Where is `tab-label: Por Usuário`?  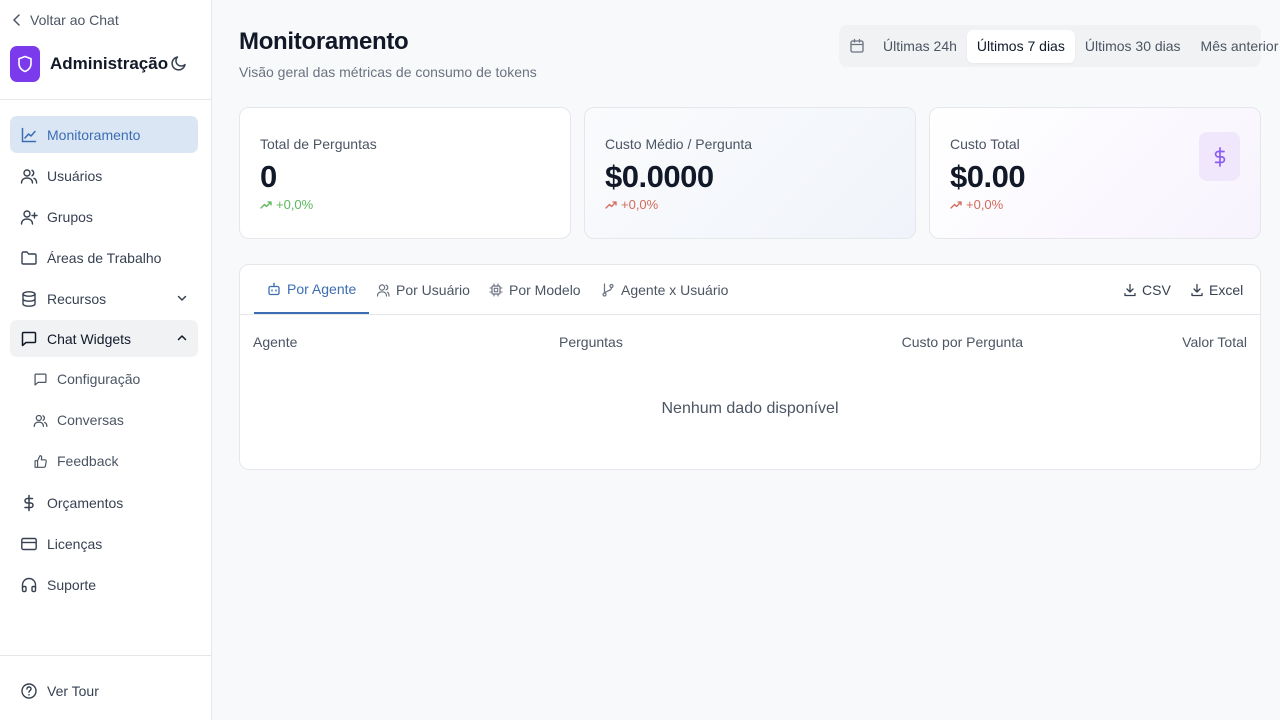 tab-label: Por Usuário is located at coordinates (433, 289).